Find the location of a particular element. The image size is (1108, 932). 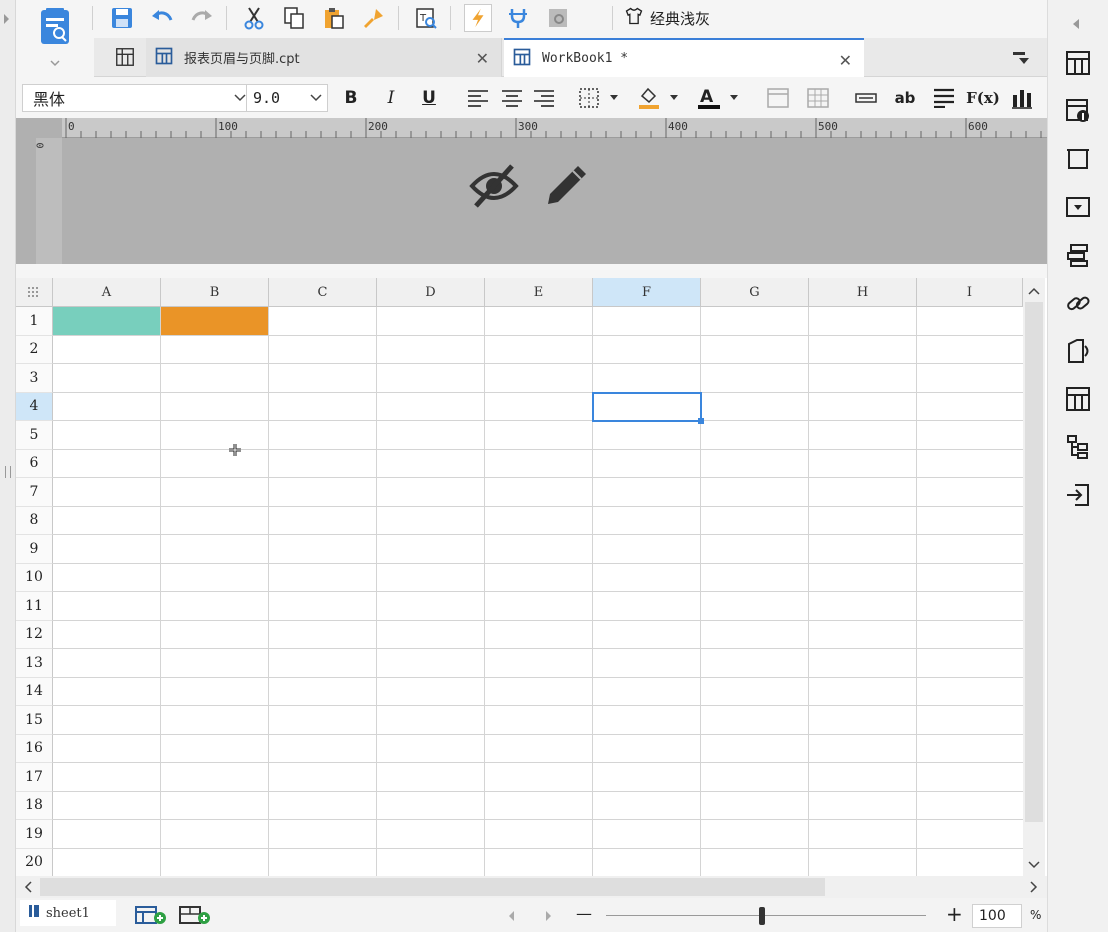

cell-h16 is located at coordinates (863, 748).